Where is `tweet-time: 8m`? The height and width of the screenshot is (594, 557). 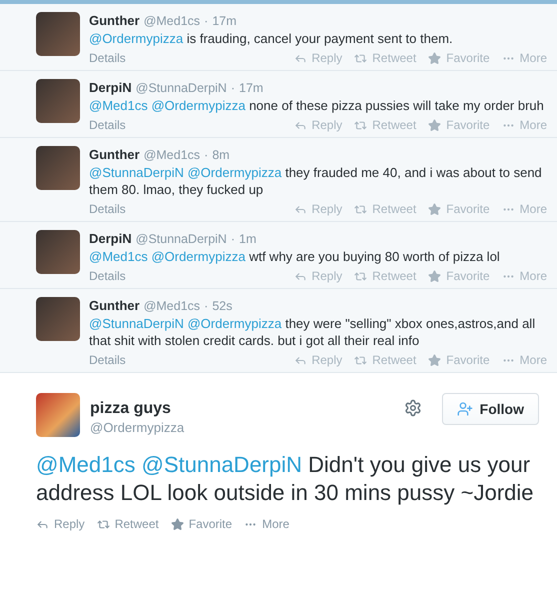 tweet-time: 8m is located at coordinates (221, 155).